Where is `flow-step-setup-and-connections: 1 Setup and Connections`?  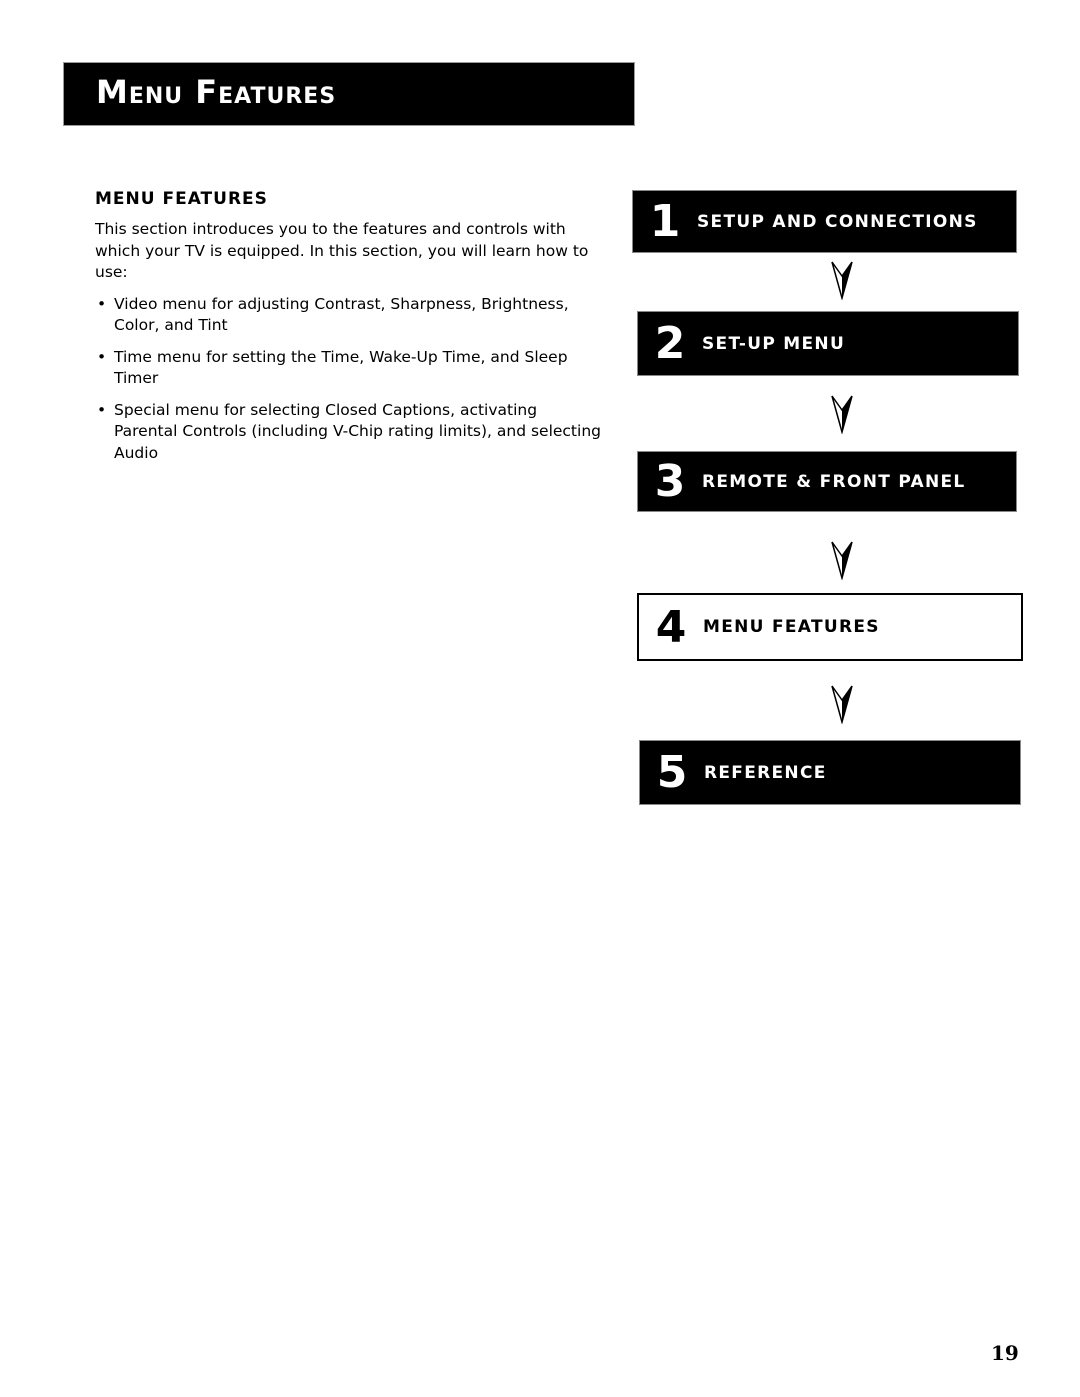
flow-step-setup-and-connections: 1 Setup and Connections is located at coordinates (824, 221).